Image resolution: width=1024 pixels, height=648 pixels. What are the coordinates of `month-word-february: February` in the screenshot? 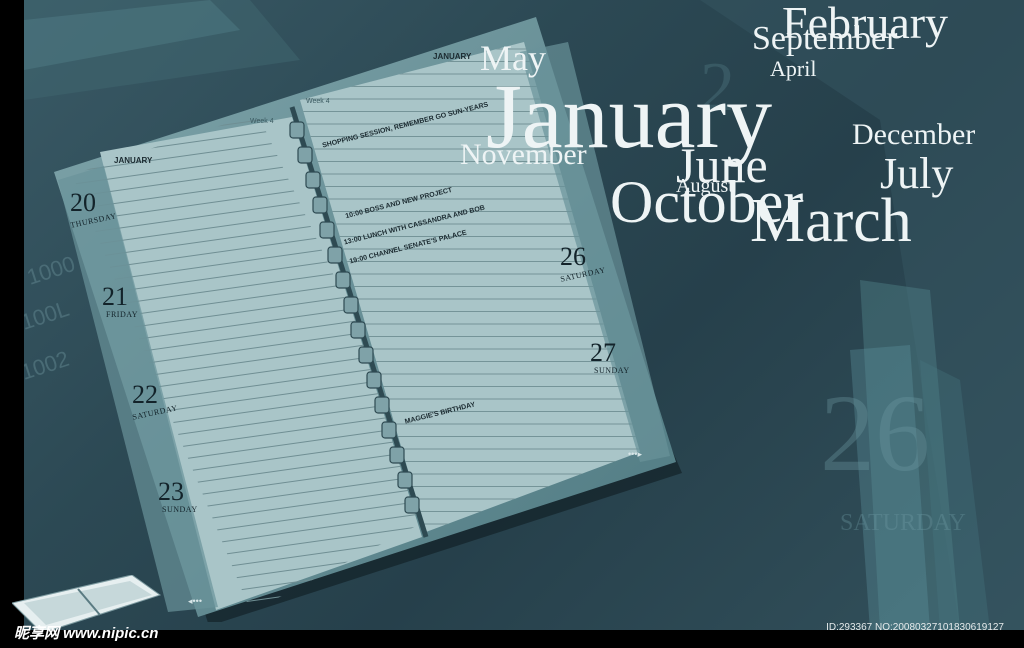 It's located at (865, 24).